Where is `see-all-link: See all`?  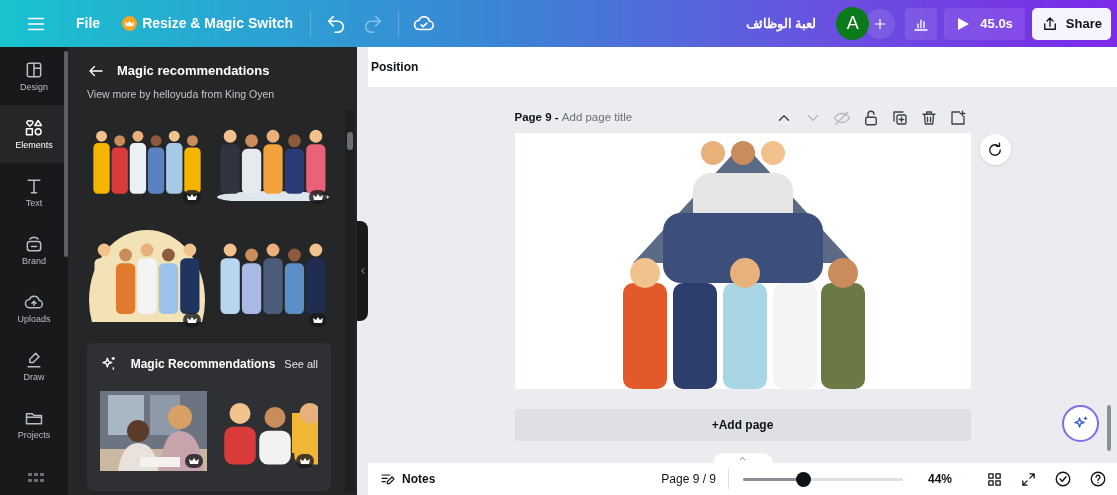
see-all-link: See all is located at coordinates (301, 363).